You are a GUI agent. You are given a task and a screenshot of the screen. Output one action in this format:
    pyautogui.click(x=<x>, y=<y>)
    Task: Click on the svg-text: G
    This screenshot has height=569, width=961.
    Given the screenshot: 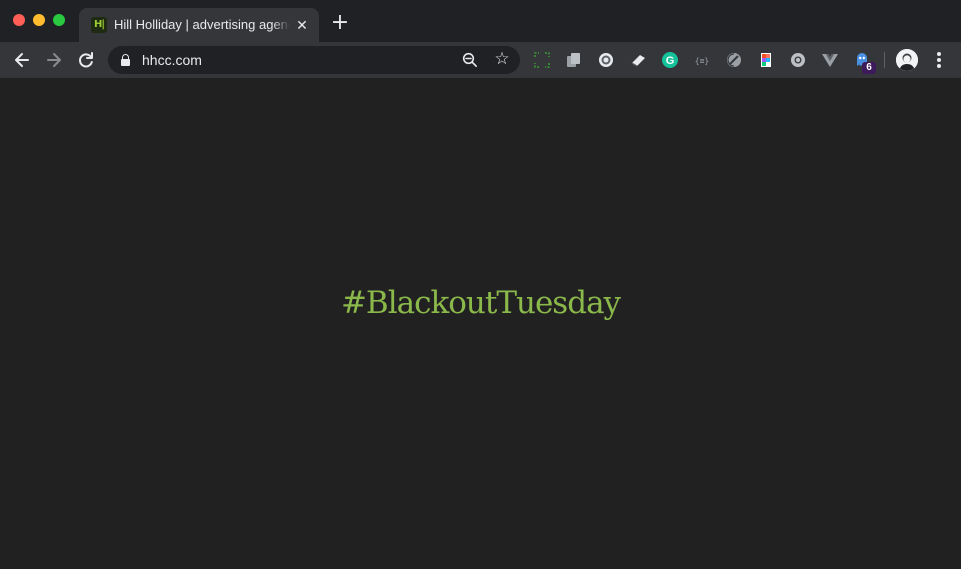 What is the action you would take?
    pyautogui.click(x=670, y=61)
    